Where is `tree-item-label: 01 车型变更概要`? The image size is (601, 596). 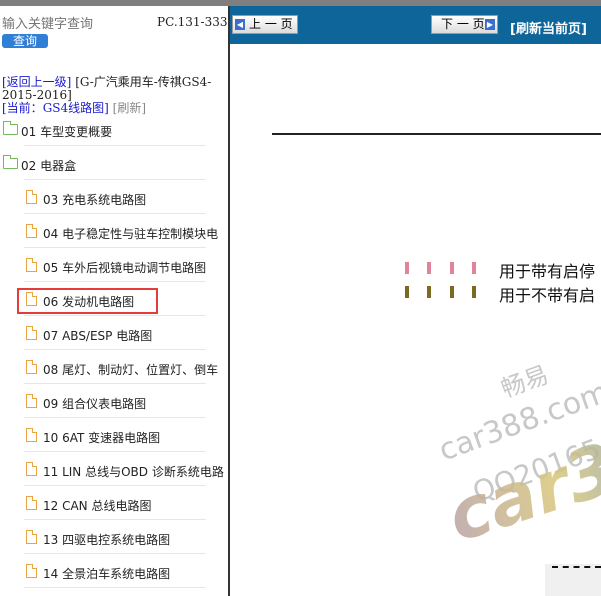 tree-item-label: 01 车型变更概要 is located at coordinates (67, 132).